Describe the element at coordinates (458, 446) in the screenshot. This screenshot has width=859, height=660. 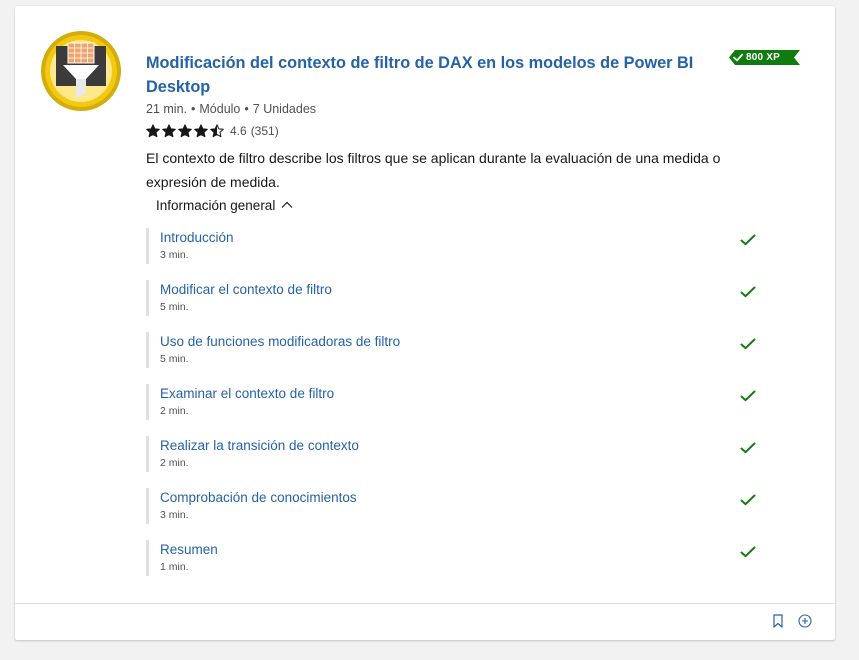
I see `unit-title-link: Realizar la transición de contexto` at that location.